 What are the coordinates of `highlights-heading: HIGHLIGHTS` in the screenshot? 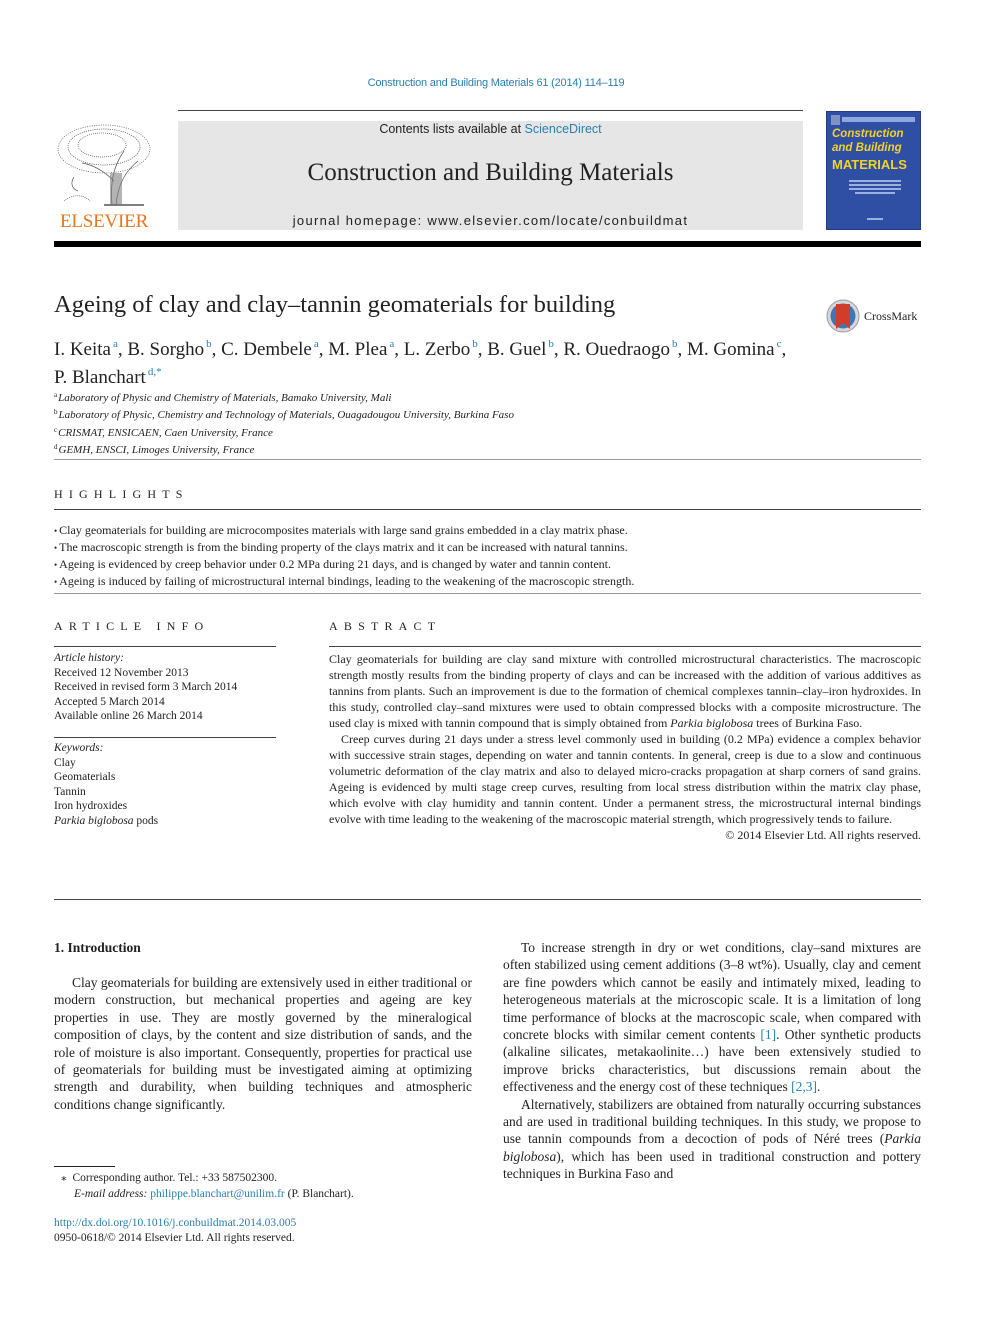 It's located at (121, 494).